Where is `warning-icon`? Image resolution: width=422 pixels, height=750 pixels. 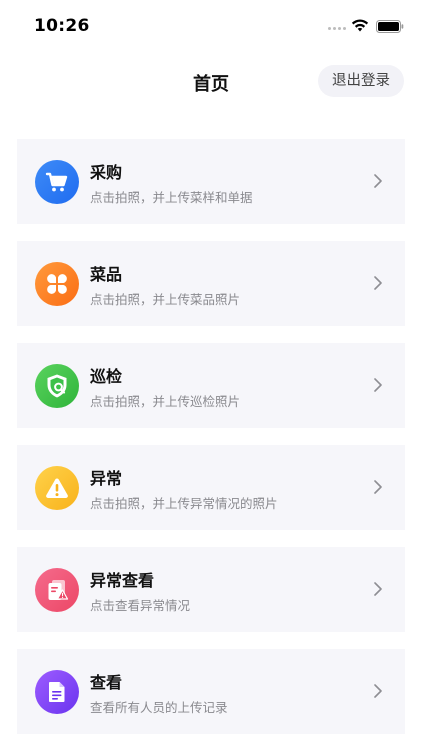
warning-icon is located at coordinates (57, 488).